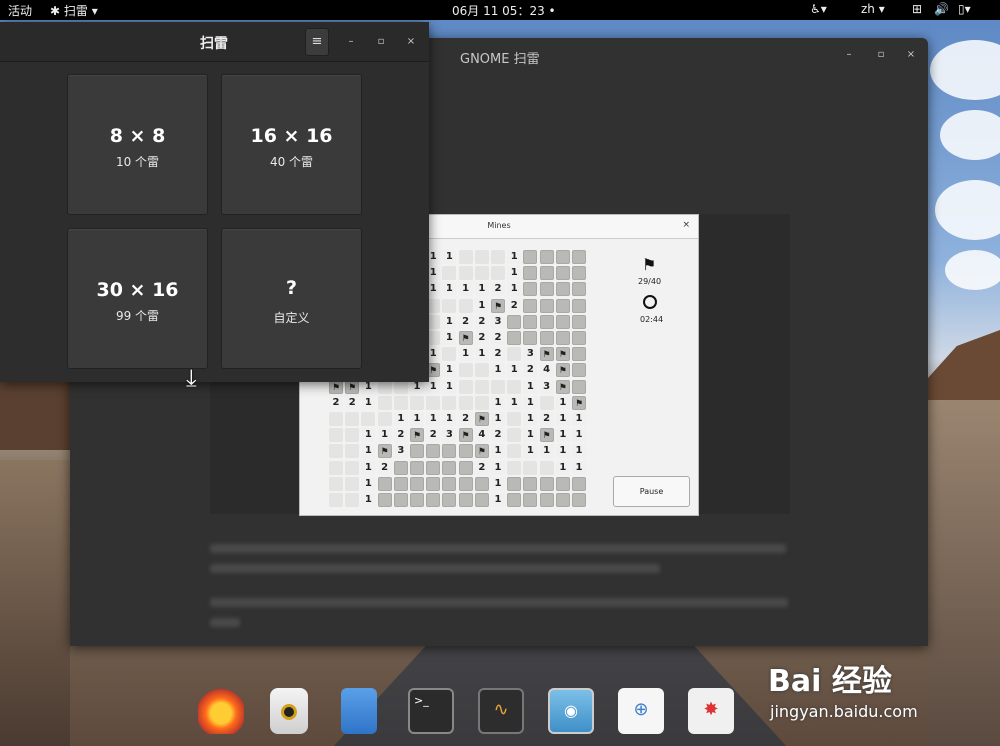 This screenshot has height=746, width=1000. I want to click on tile-size: 8 × 8, so click(137, 136).